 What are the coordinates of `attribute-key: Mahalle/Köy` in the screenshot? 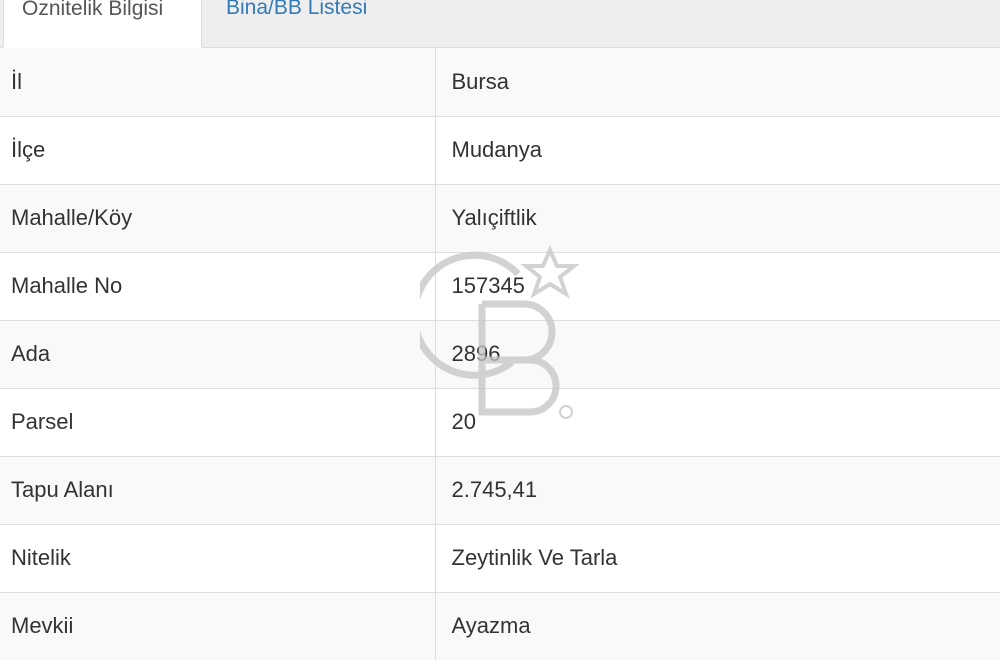 It's located at (217, 217).